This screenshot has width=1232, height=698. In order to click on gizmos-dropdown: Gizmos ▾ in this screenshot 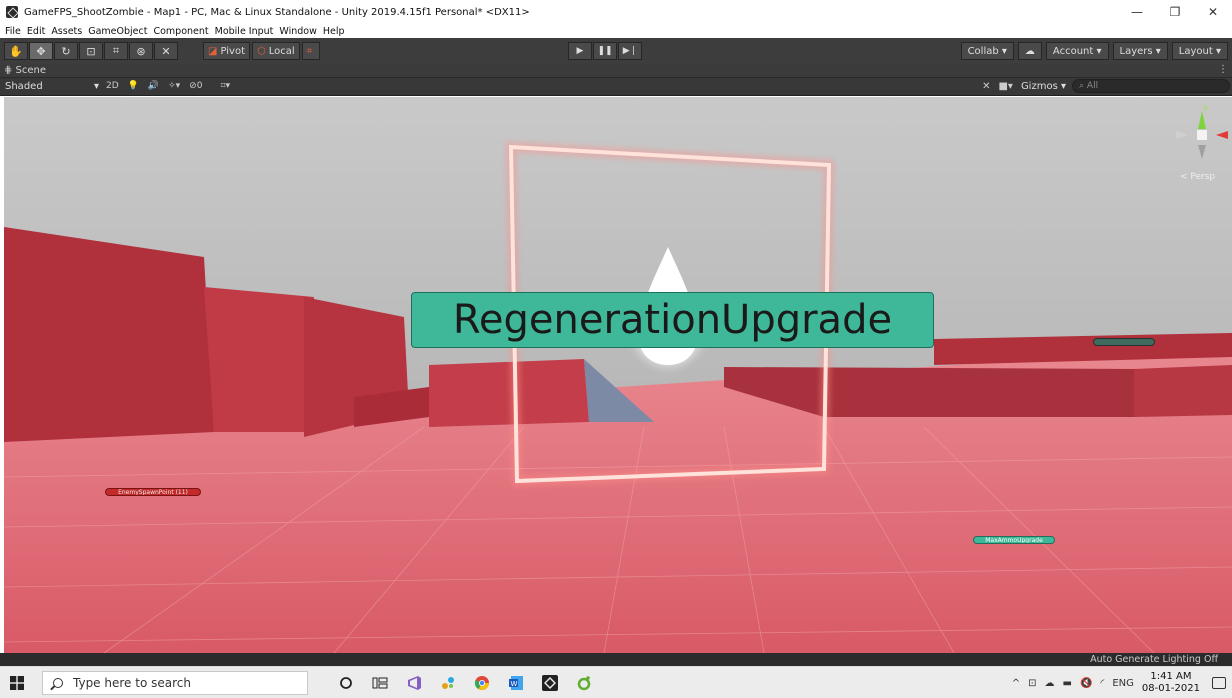, I will do `click(1043, 86)`.